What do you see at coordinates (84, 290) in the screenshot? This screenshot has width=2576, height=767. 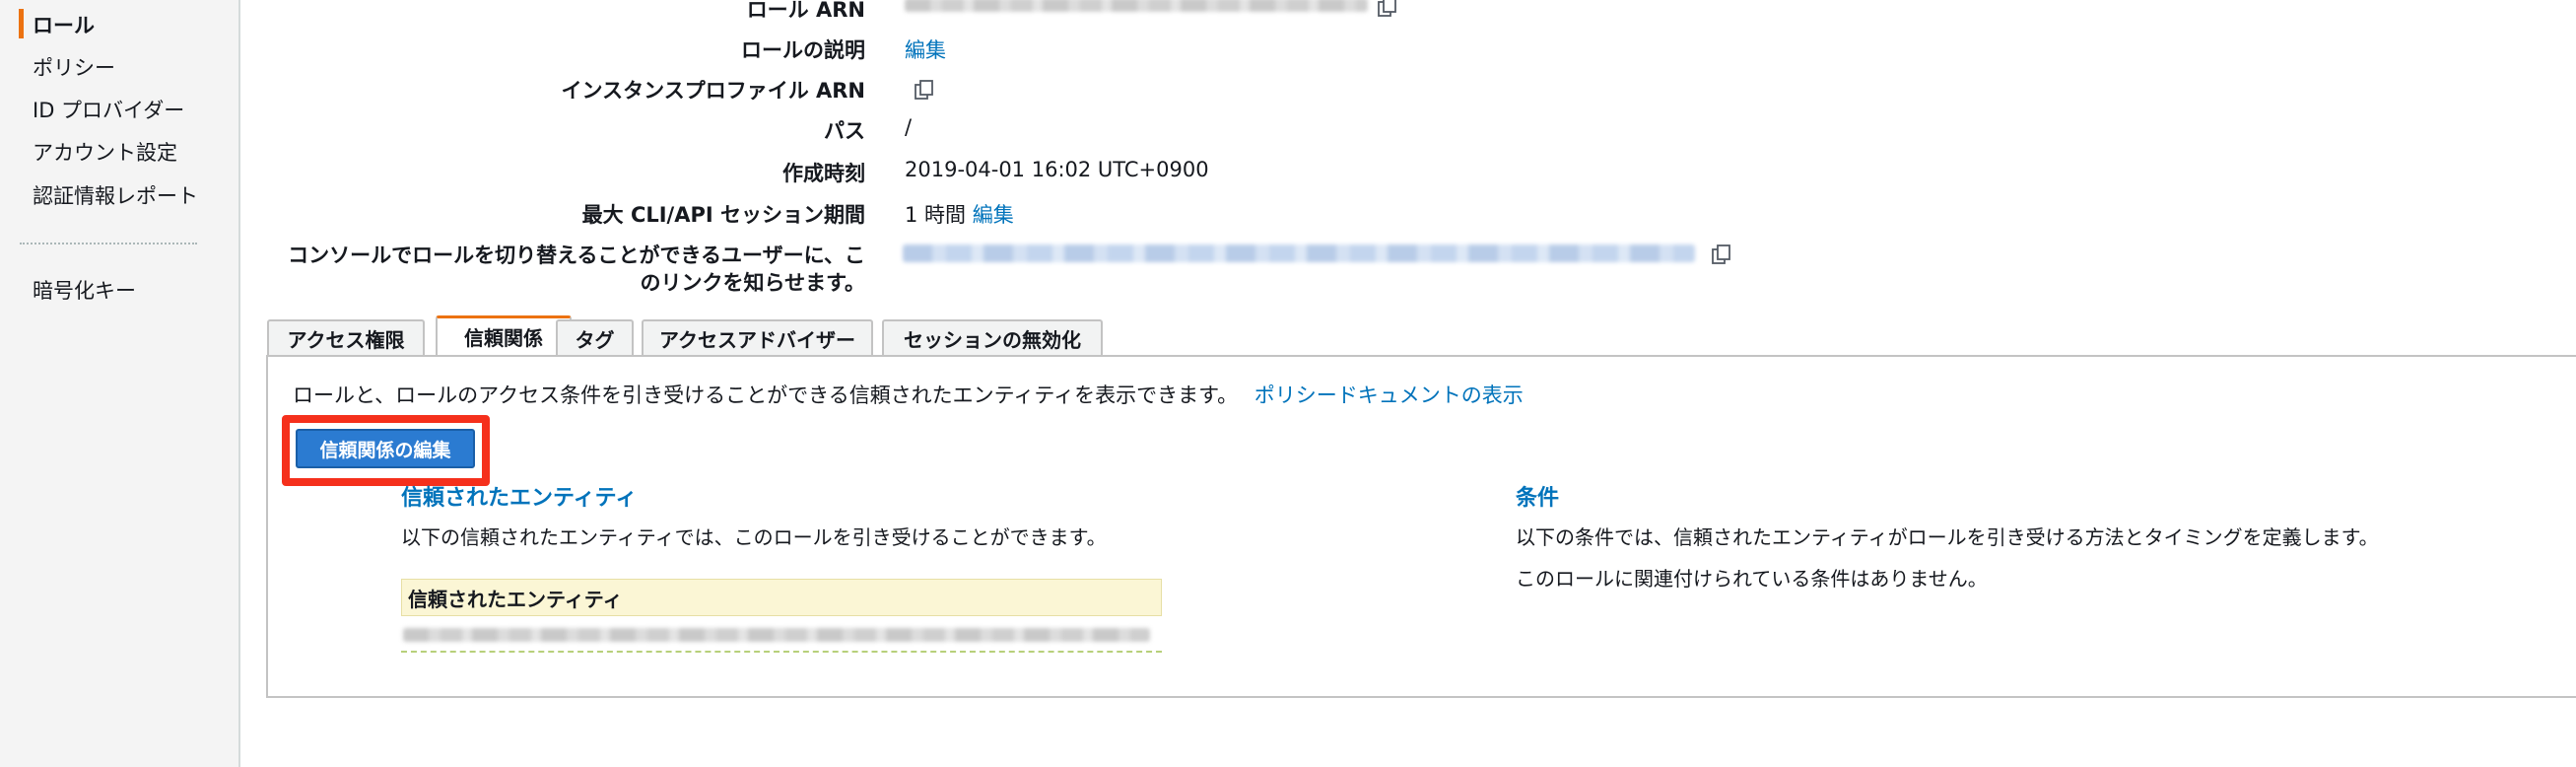 I see `sidebar-item-encryption-keys: 暗号化キー` at bounding box center [84, 290].